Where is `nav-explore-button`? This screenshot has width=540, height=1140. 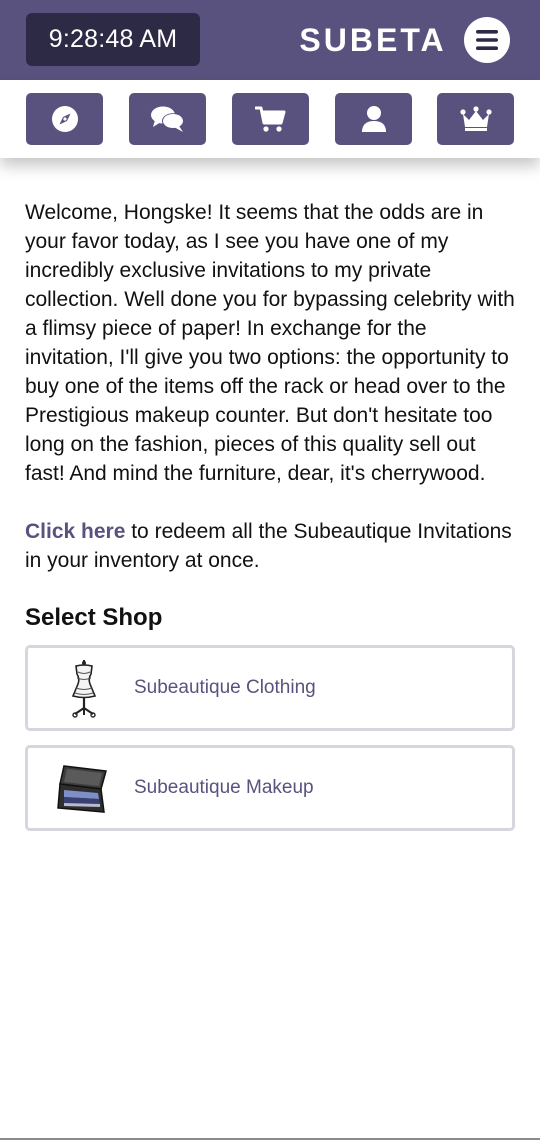 nav-explore-button is located at coordinates (64, 119).